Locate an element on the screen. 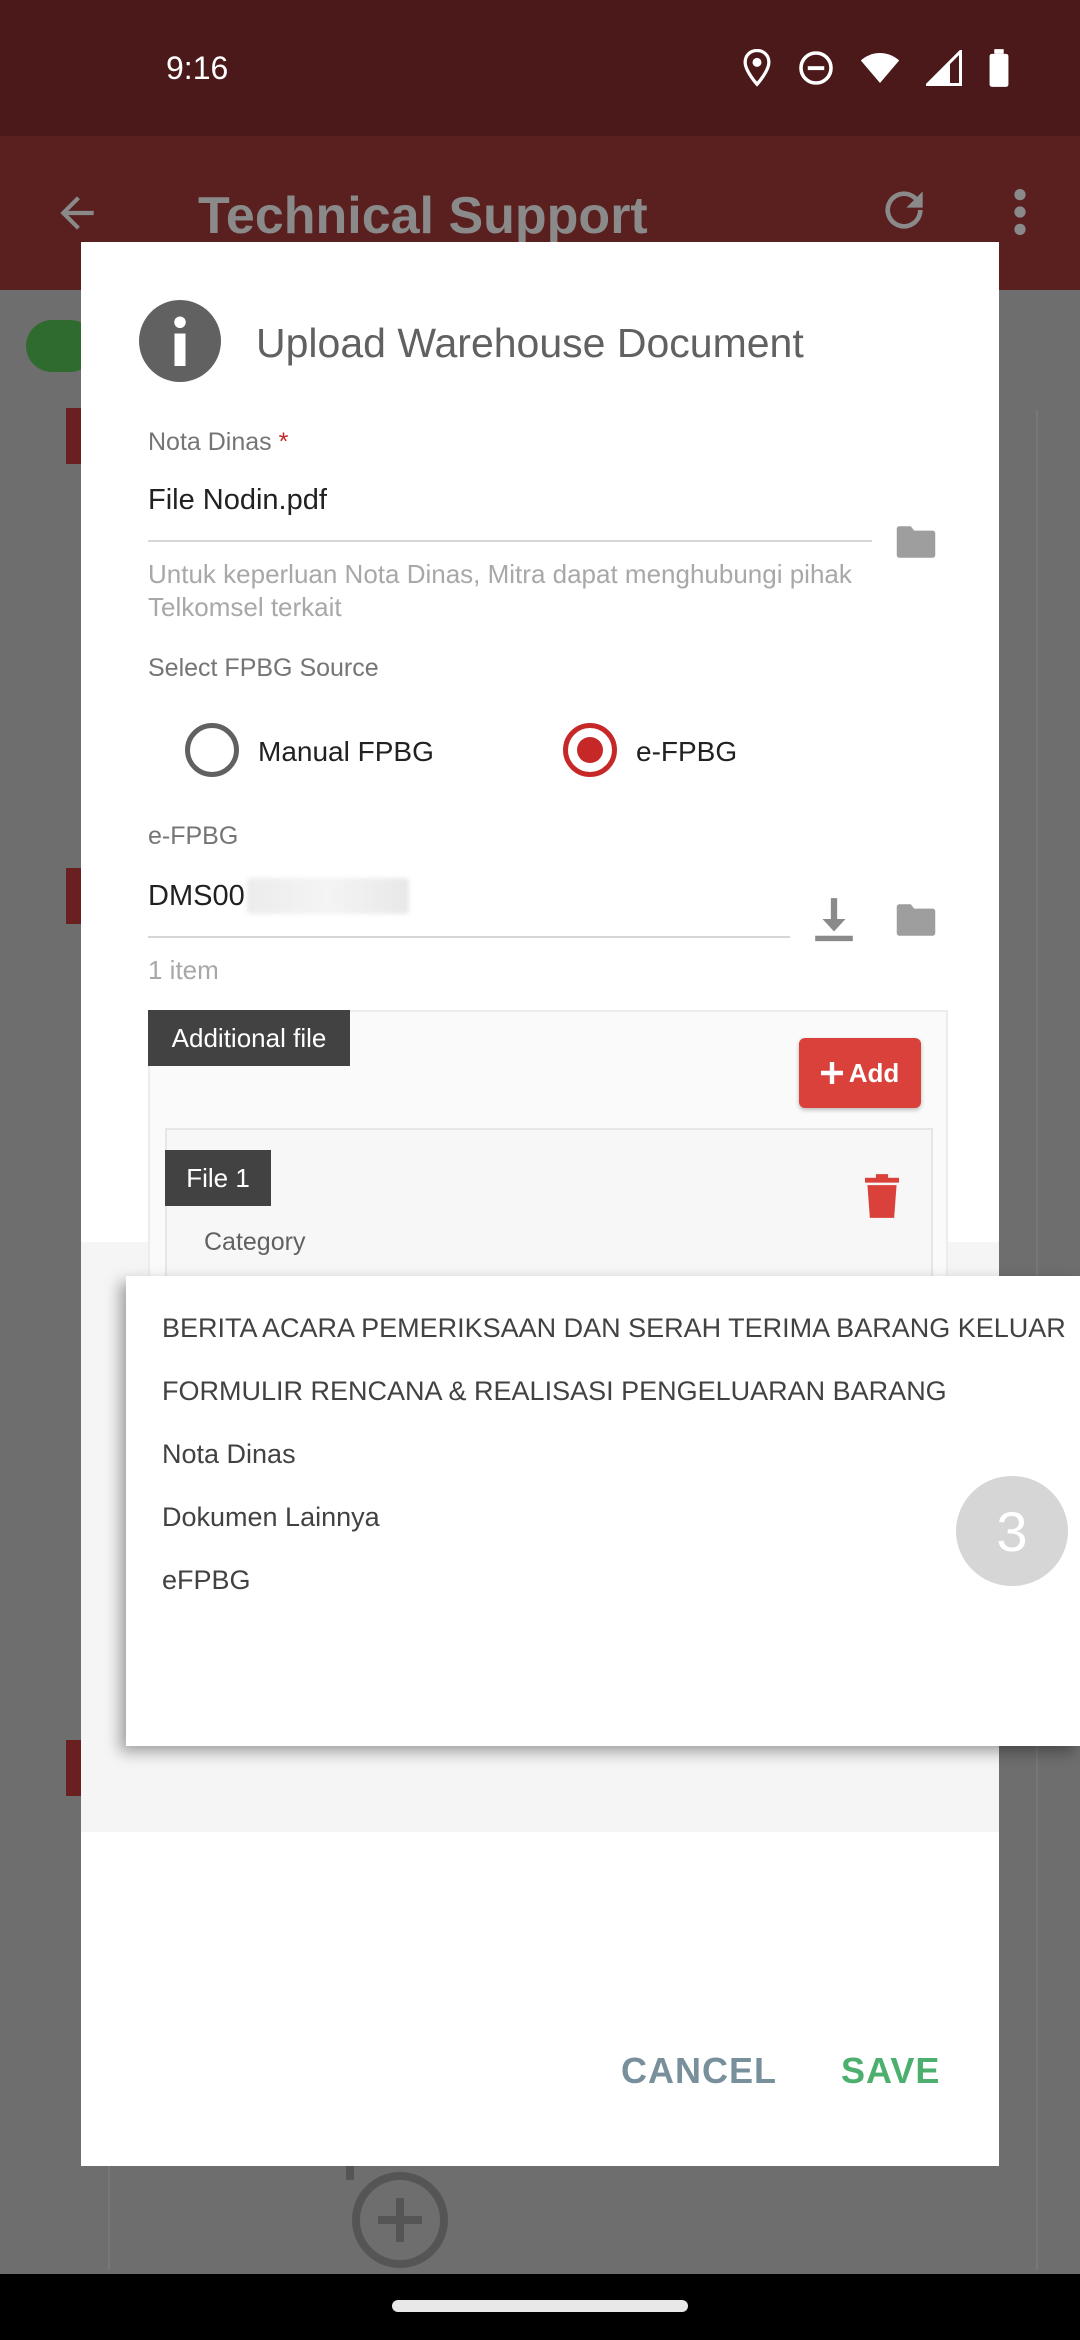 The height and width of the screenshot is (2340, 1080). dropdown-item: Nota Dinas is located at coordinates (229, 1454).